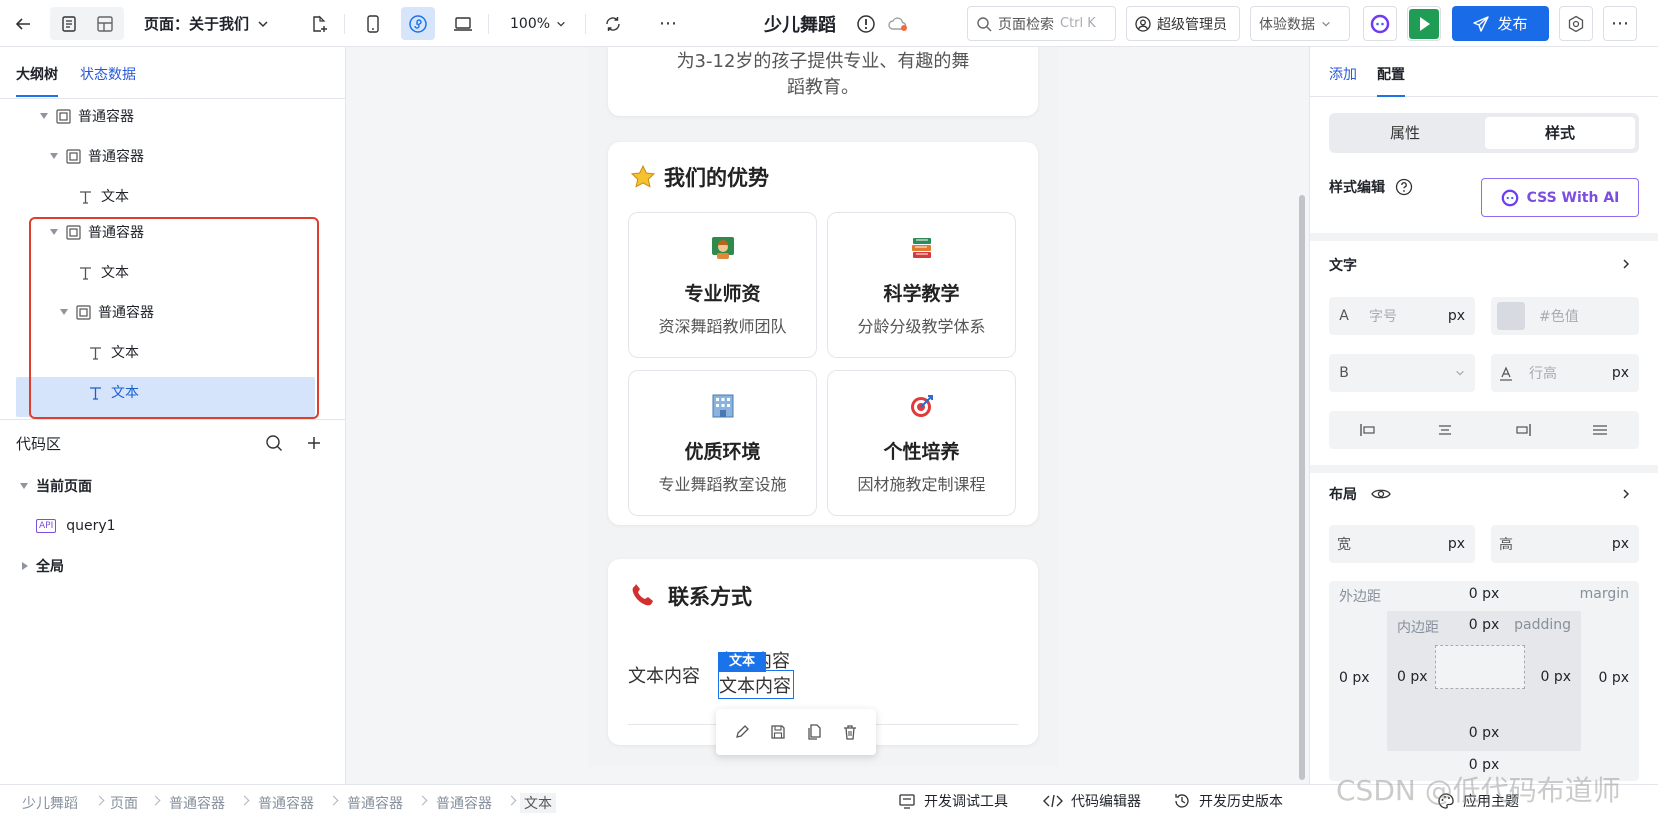 The height and width of the screenshot is (818, 1658). What do you see at coordinates (1405, 133) in the screenshot?
I see `seg-properties: 属性` at bounding box center [1405, 133].